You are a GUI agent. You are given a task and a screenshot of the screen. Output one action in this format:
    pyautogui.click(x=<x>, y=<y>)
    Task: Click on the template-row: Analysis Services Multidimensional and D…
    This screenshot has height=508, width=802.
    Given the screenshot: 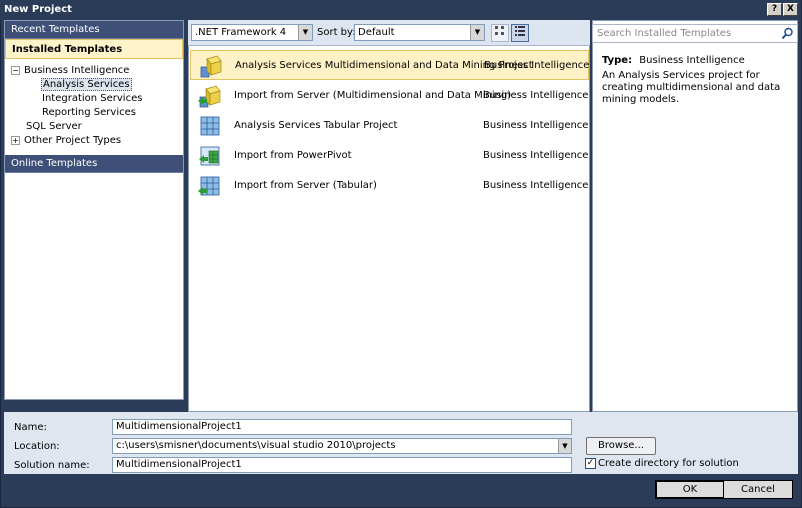 What is the action you would take?
    pyautogui.click(x=389, y=65)
    